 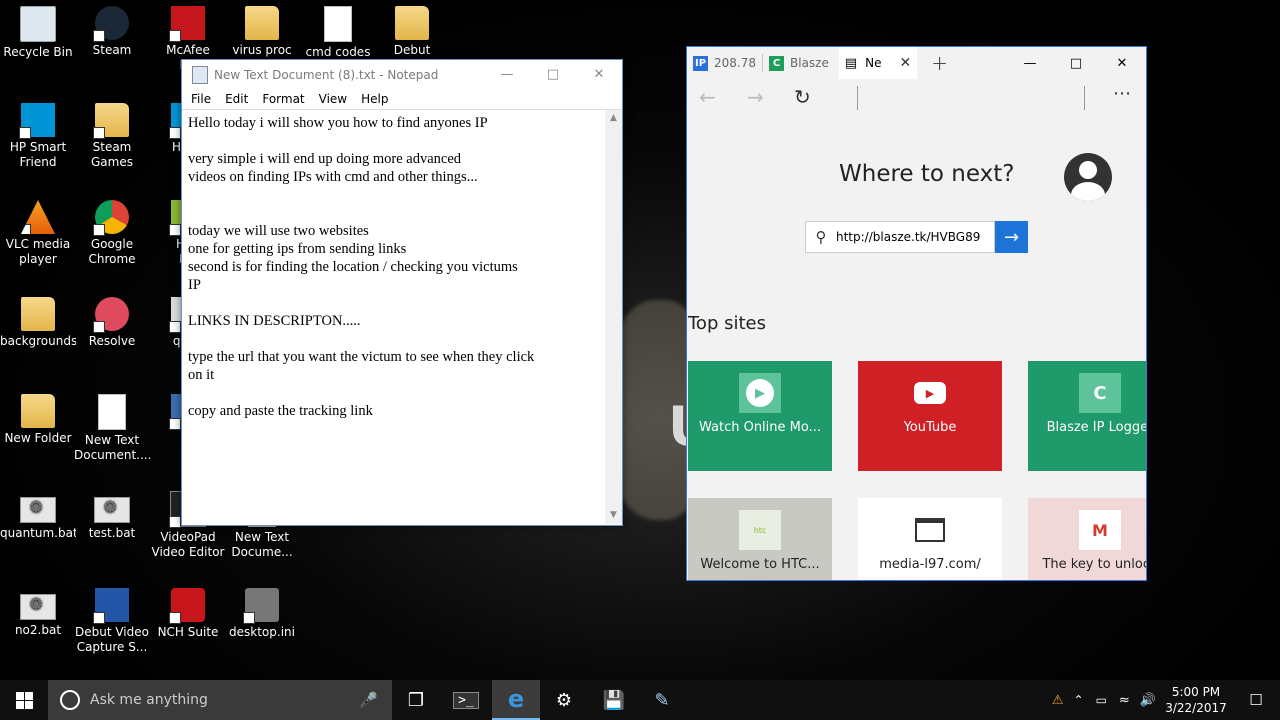 What do you see at coordinates (1122, 93) in the screenshot?
I see `more-icon: ⋯` at bounding box center [1122, 93].